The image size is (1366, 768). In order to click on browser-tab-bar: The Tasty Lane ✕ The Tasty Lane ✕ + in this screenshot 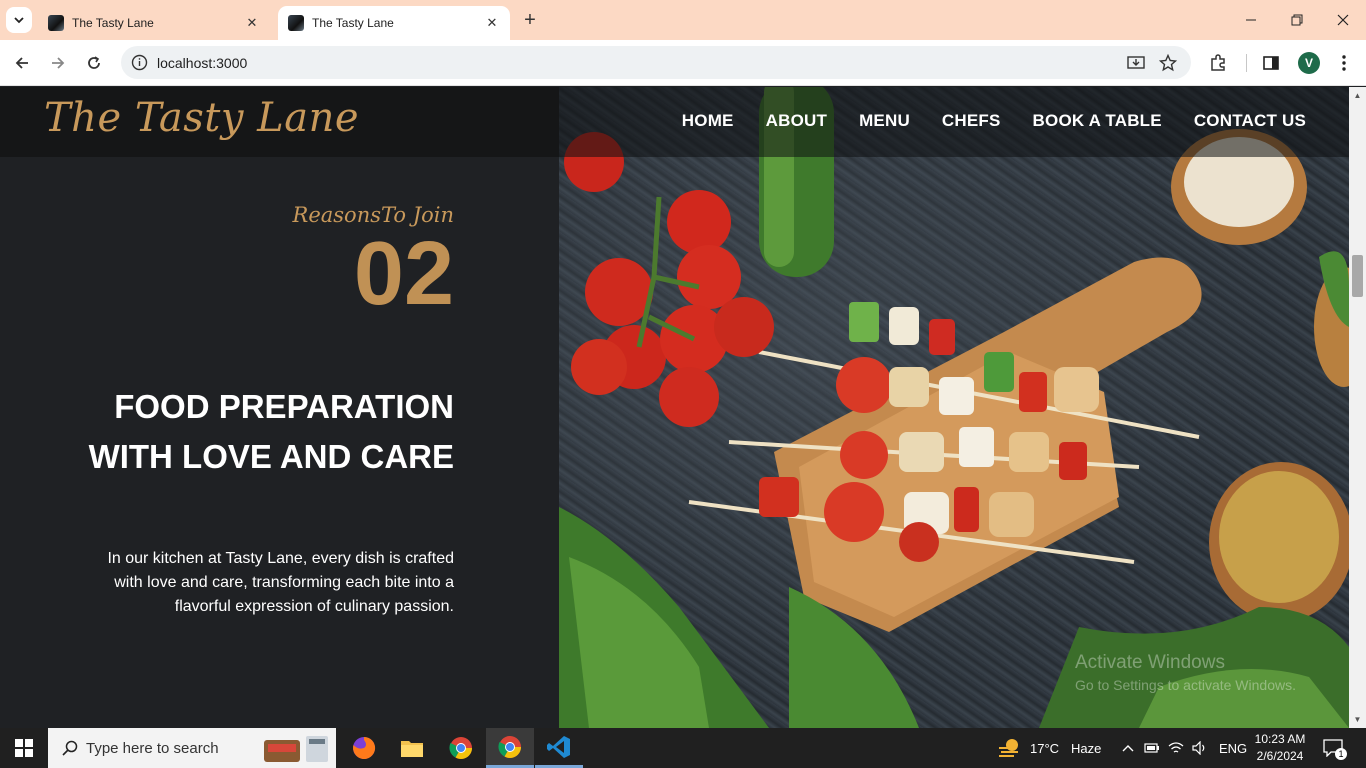, I will do `click(683, 20)`.